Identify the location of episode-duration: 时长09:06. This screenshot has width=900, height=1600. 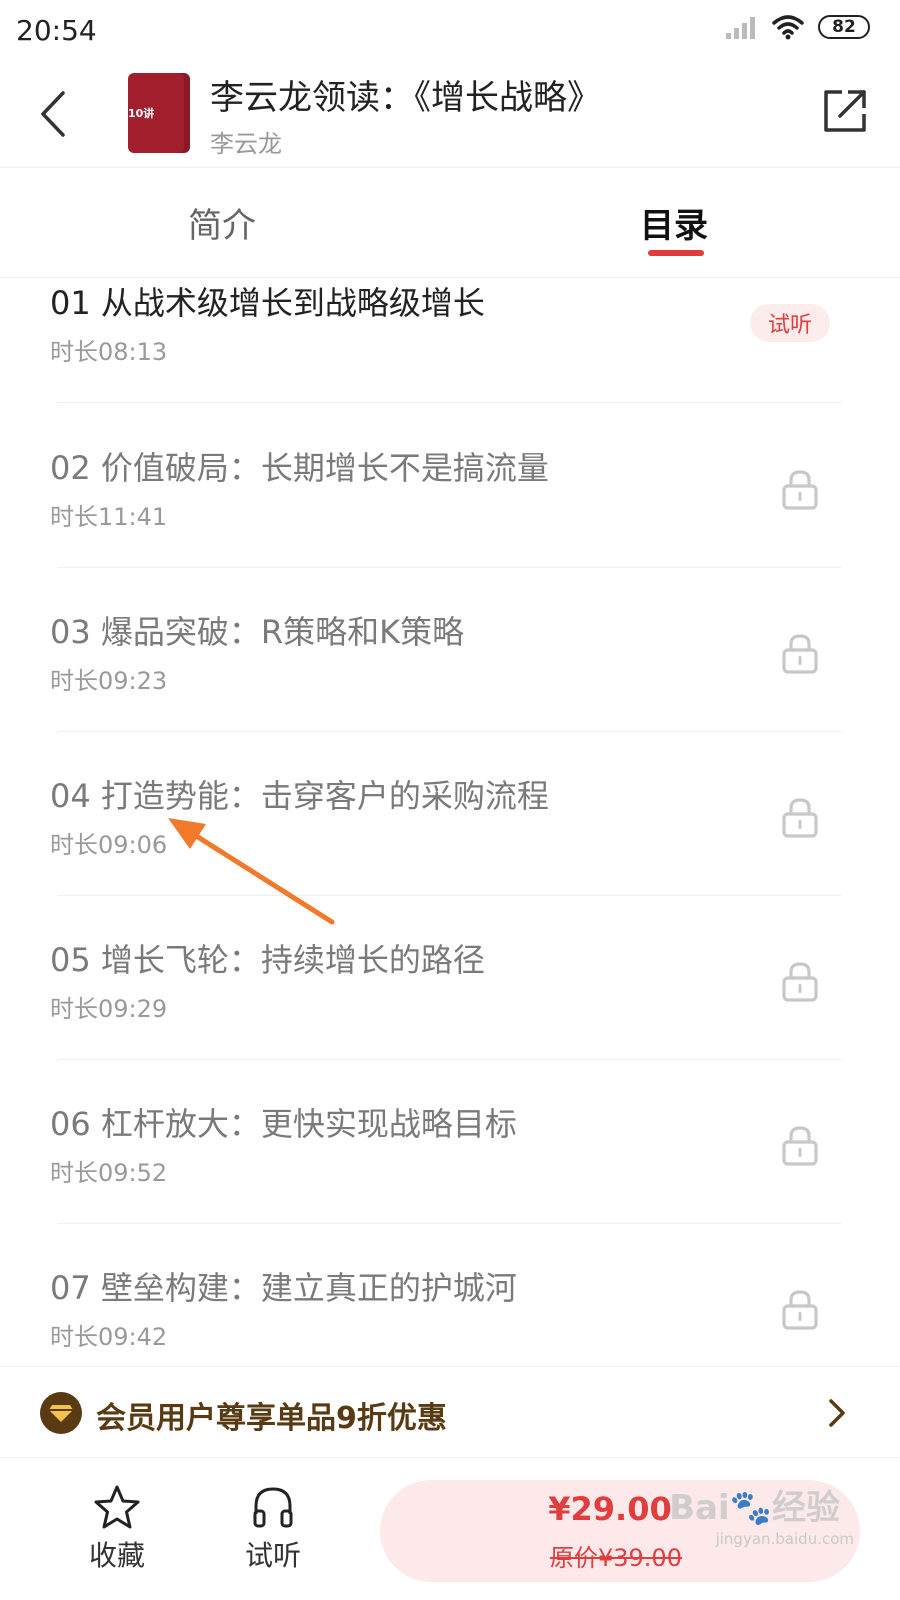
(109, 845).